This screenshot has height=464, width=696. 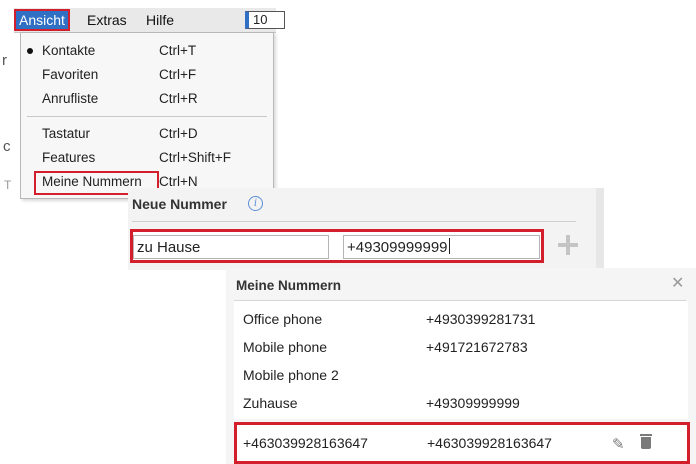 I want to click on number-input-value: +49309999999, so click(x=397, y=247).